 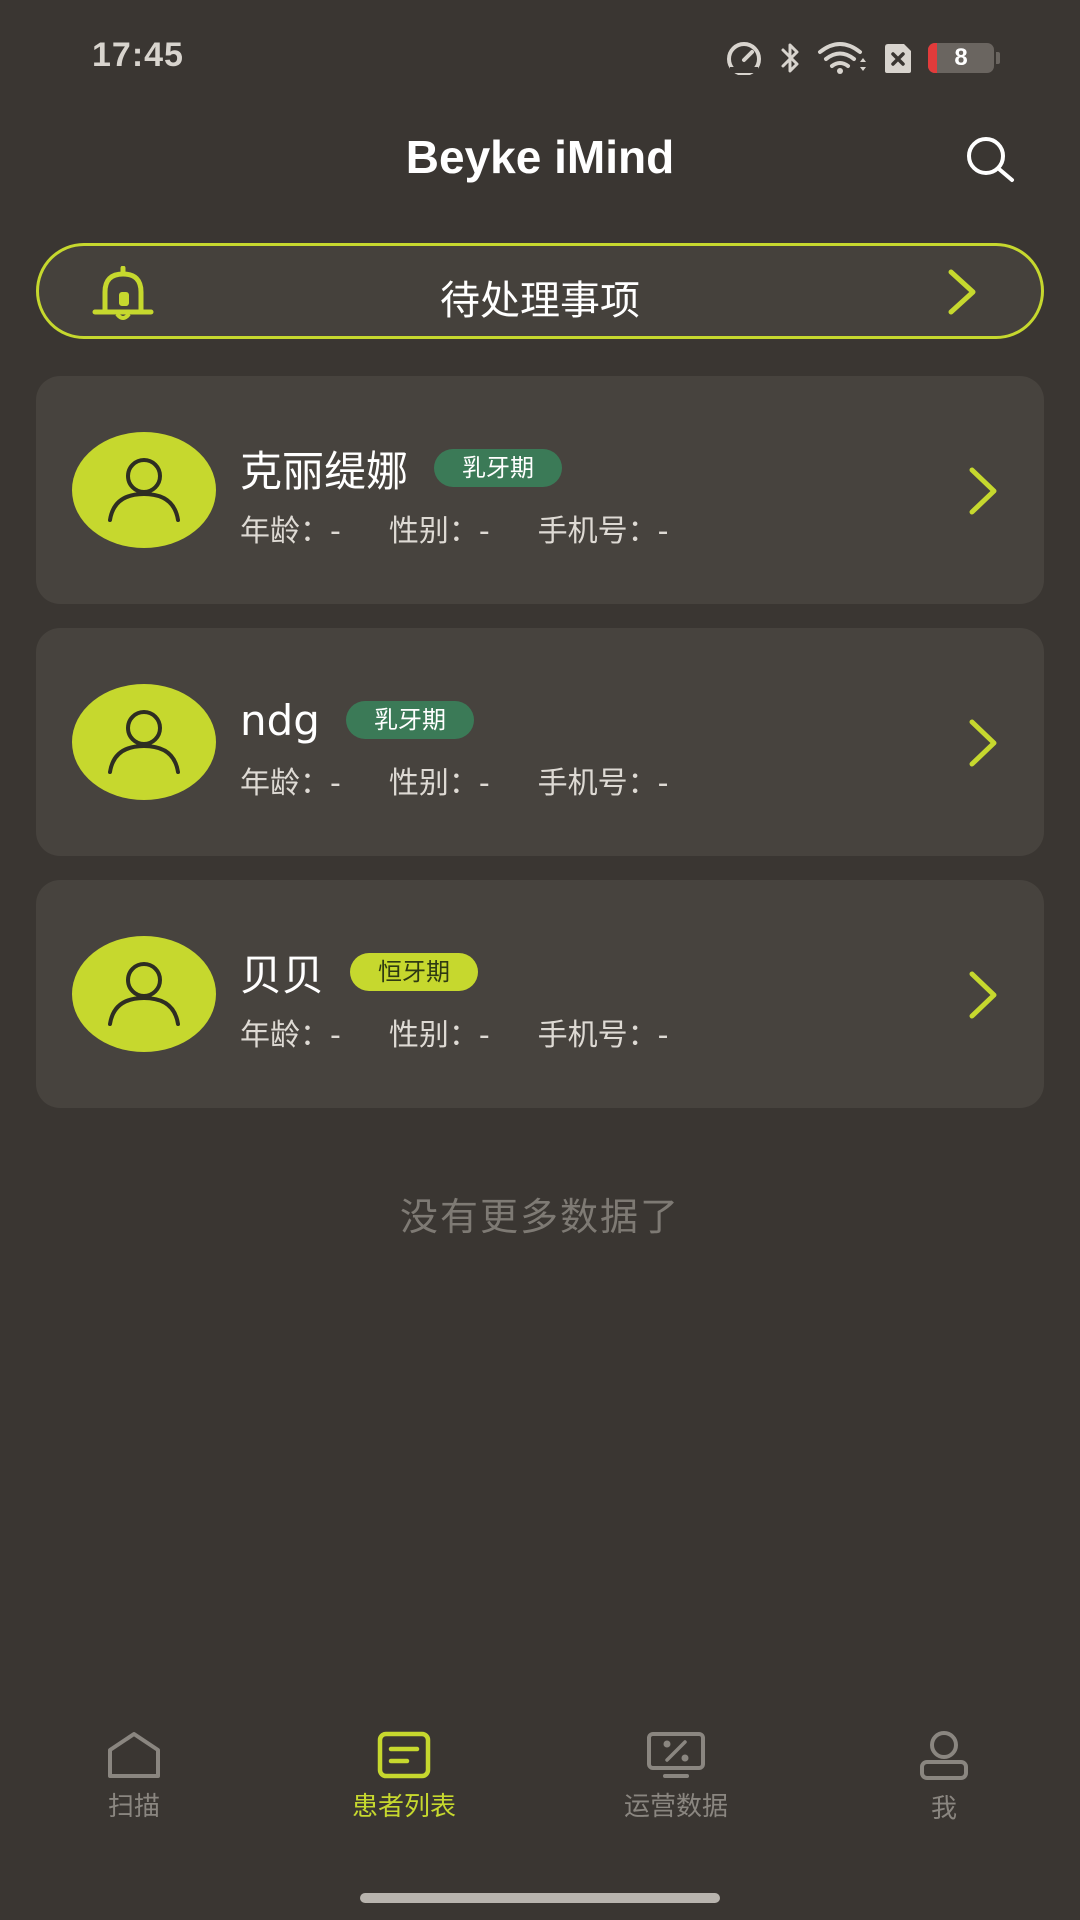 I want to click on nav-item-operations-data: 运营数据, so click(x=676, y=1780).